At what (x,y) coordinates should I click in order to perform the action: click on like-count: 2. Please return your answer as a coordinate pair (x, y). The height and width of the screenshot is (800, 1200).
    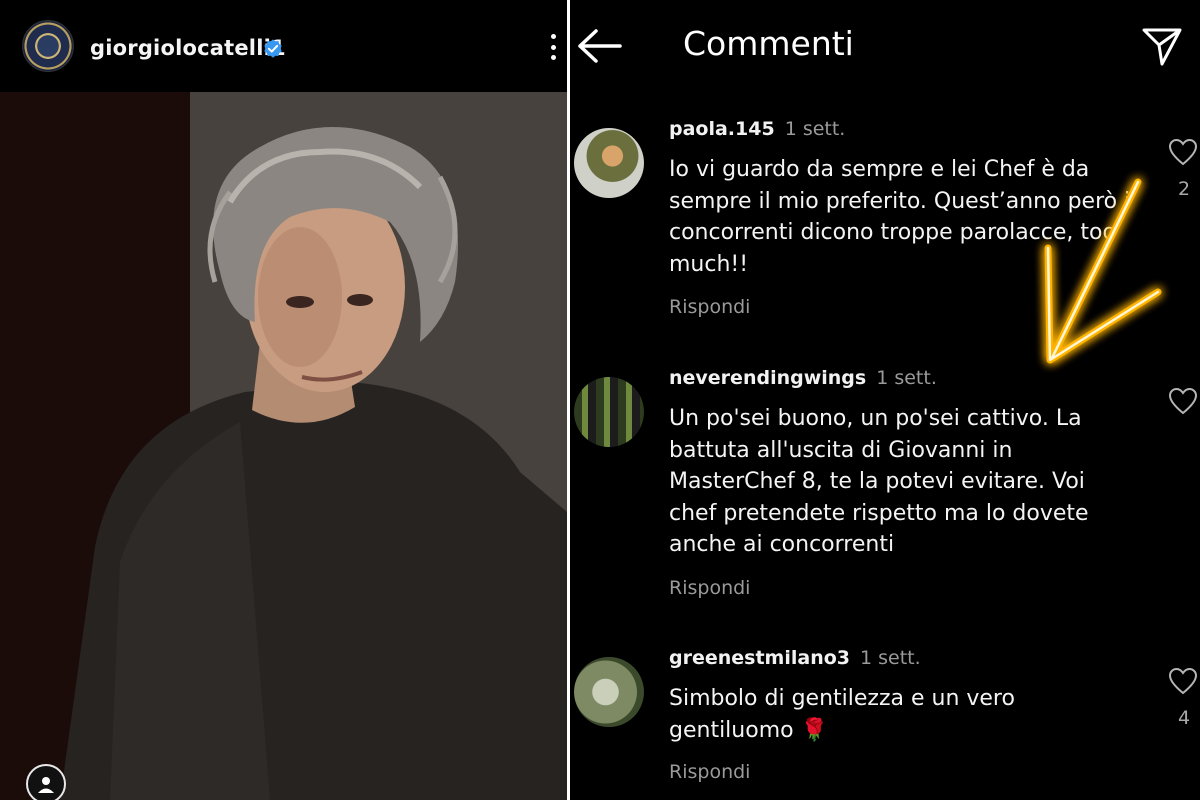
    Looking at the image, I should click on (1184, 189).